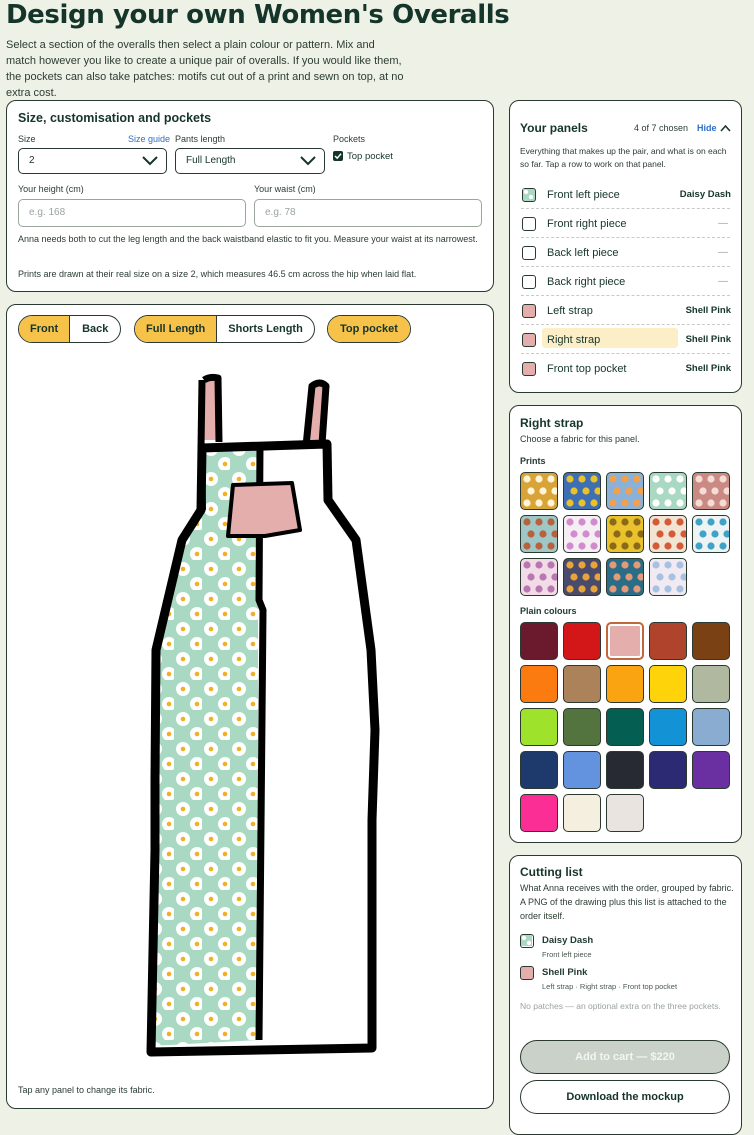 This screenshot has width=754, height=1135. What do you see at coordinates (132, 213) in the screenshot?
I see `height-input: e.g. 168` at bounding box center [132, 213].